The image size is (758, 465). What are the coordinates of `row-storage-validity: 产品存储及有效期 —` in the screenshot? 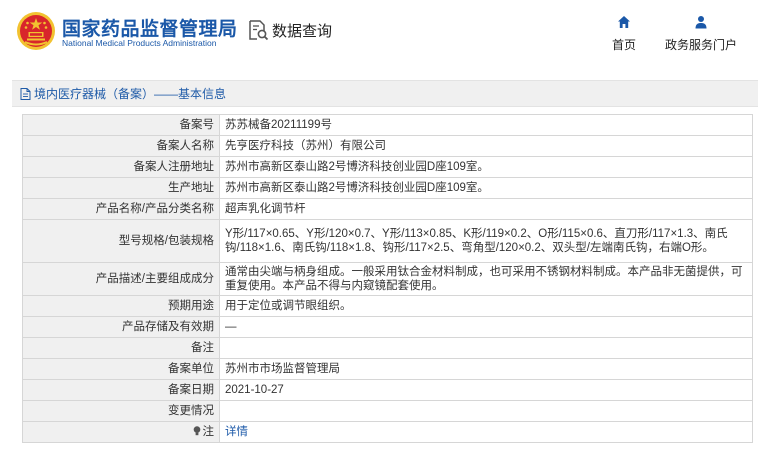 It's located at (387, 327).